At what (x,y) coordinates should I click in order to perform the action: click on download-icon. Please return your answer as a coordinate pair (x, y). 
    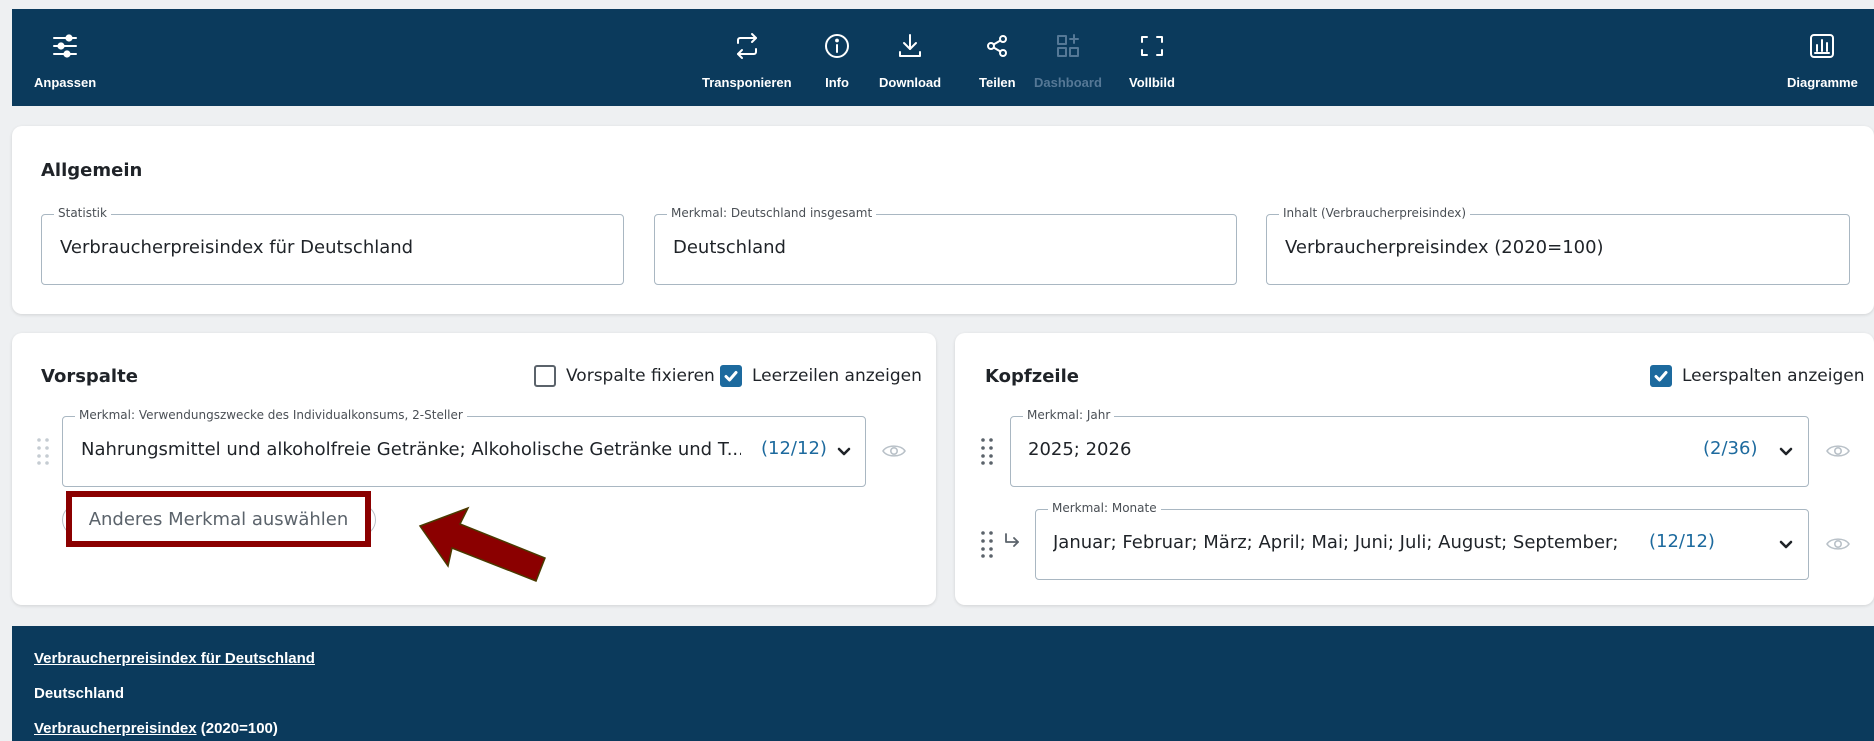
    Looking at the image, I should click on (910, 48).